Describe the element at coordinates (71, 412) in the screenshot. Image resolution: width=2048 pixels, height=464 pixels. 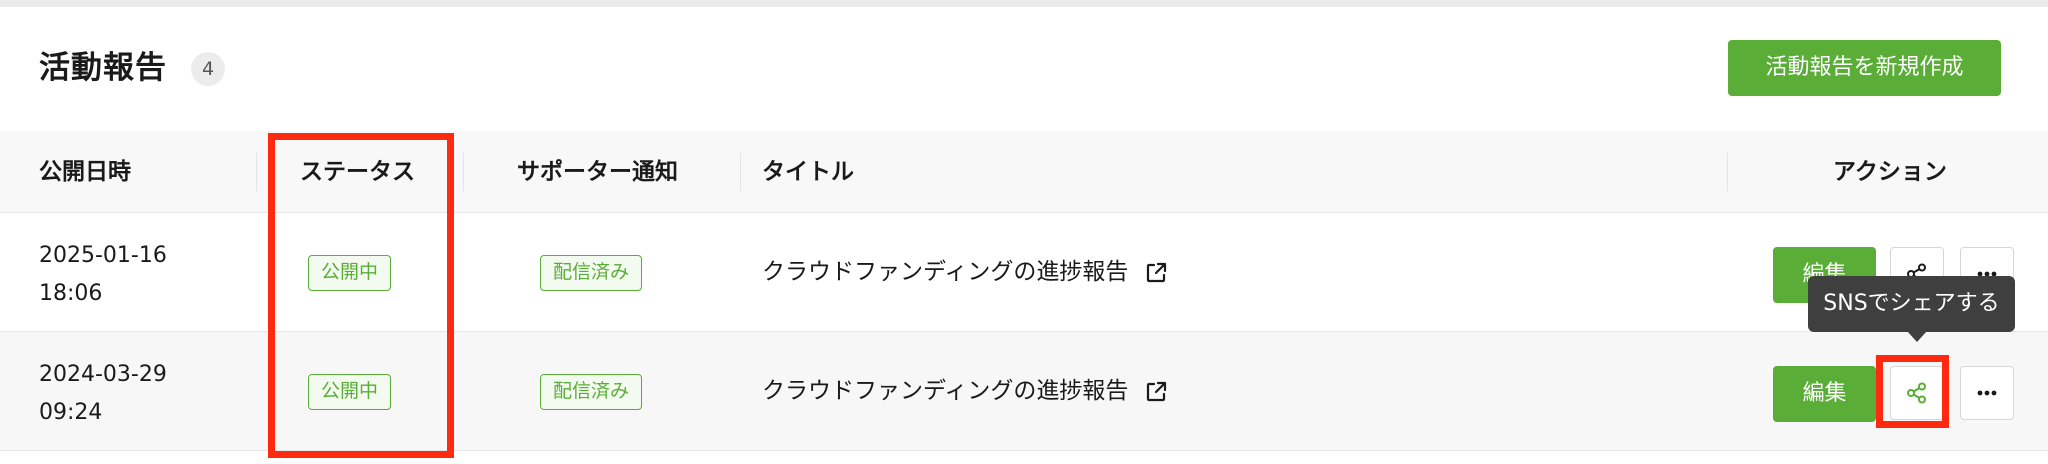
I see `published-time: 09:24` at that location.